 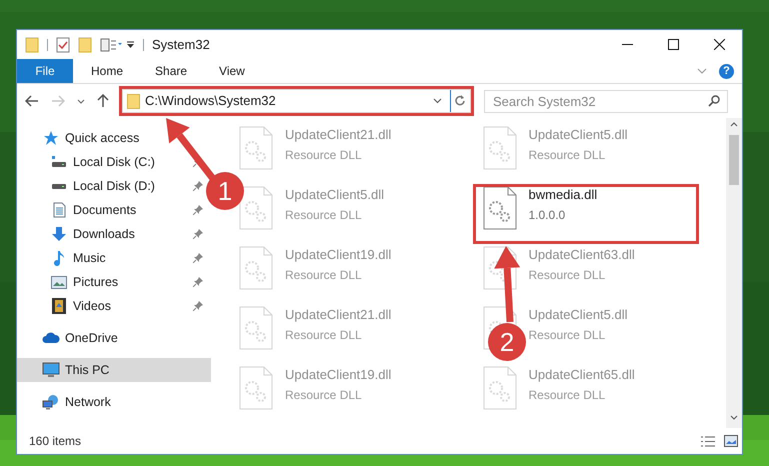 I want to click on sidebar-item: Music, so click(x=89, y=258).